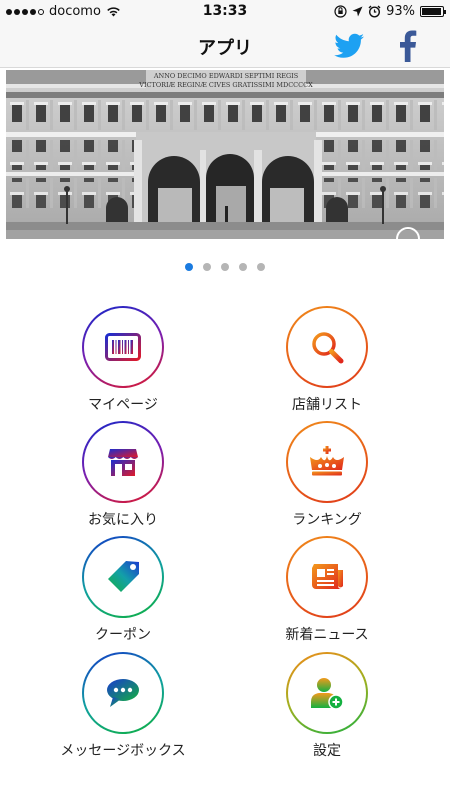 This screenshot has height=800, width=450. I want to click on settings-label: 設定, so click(327, 751).